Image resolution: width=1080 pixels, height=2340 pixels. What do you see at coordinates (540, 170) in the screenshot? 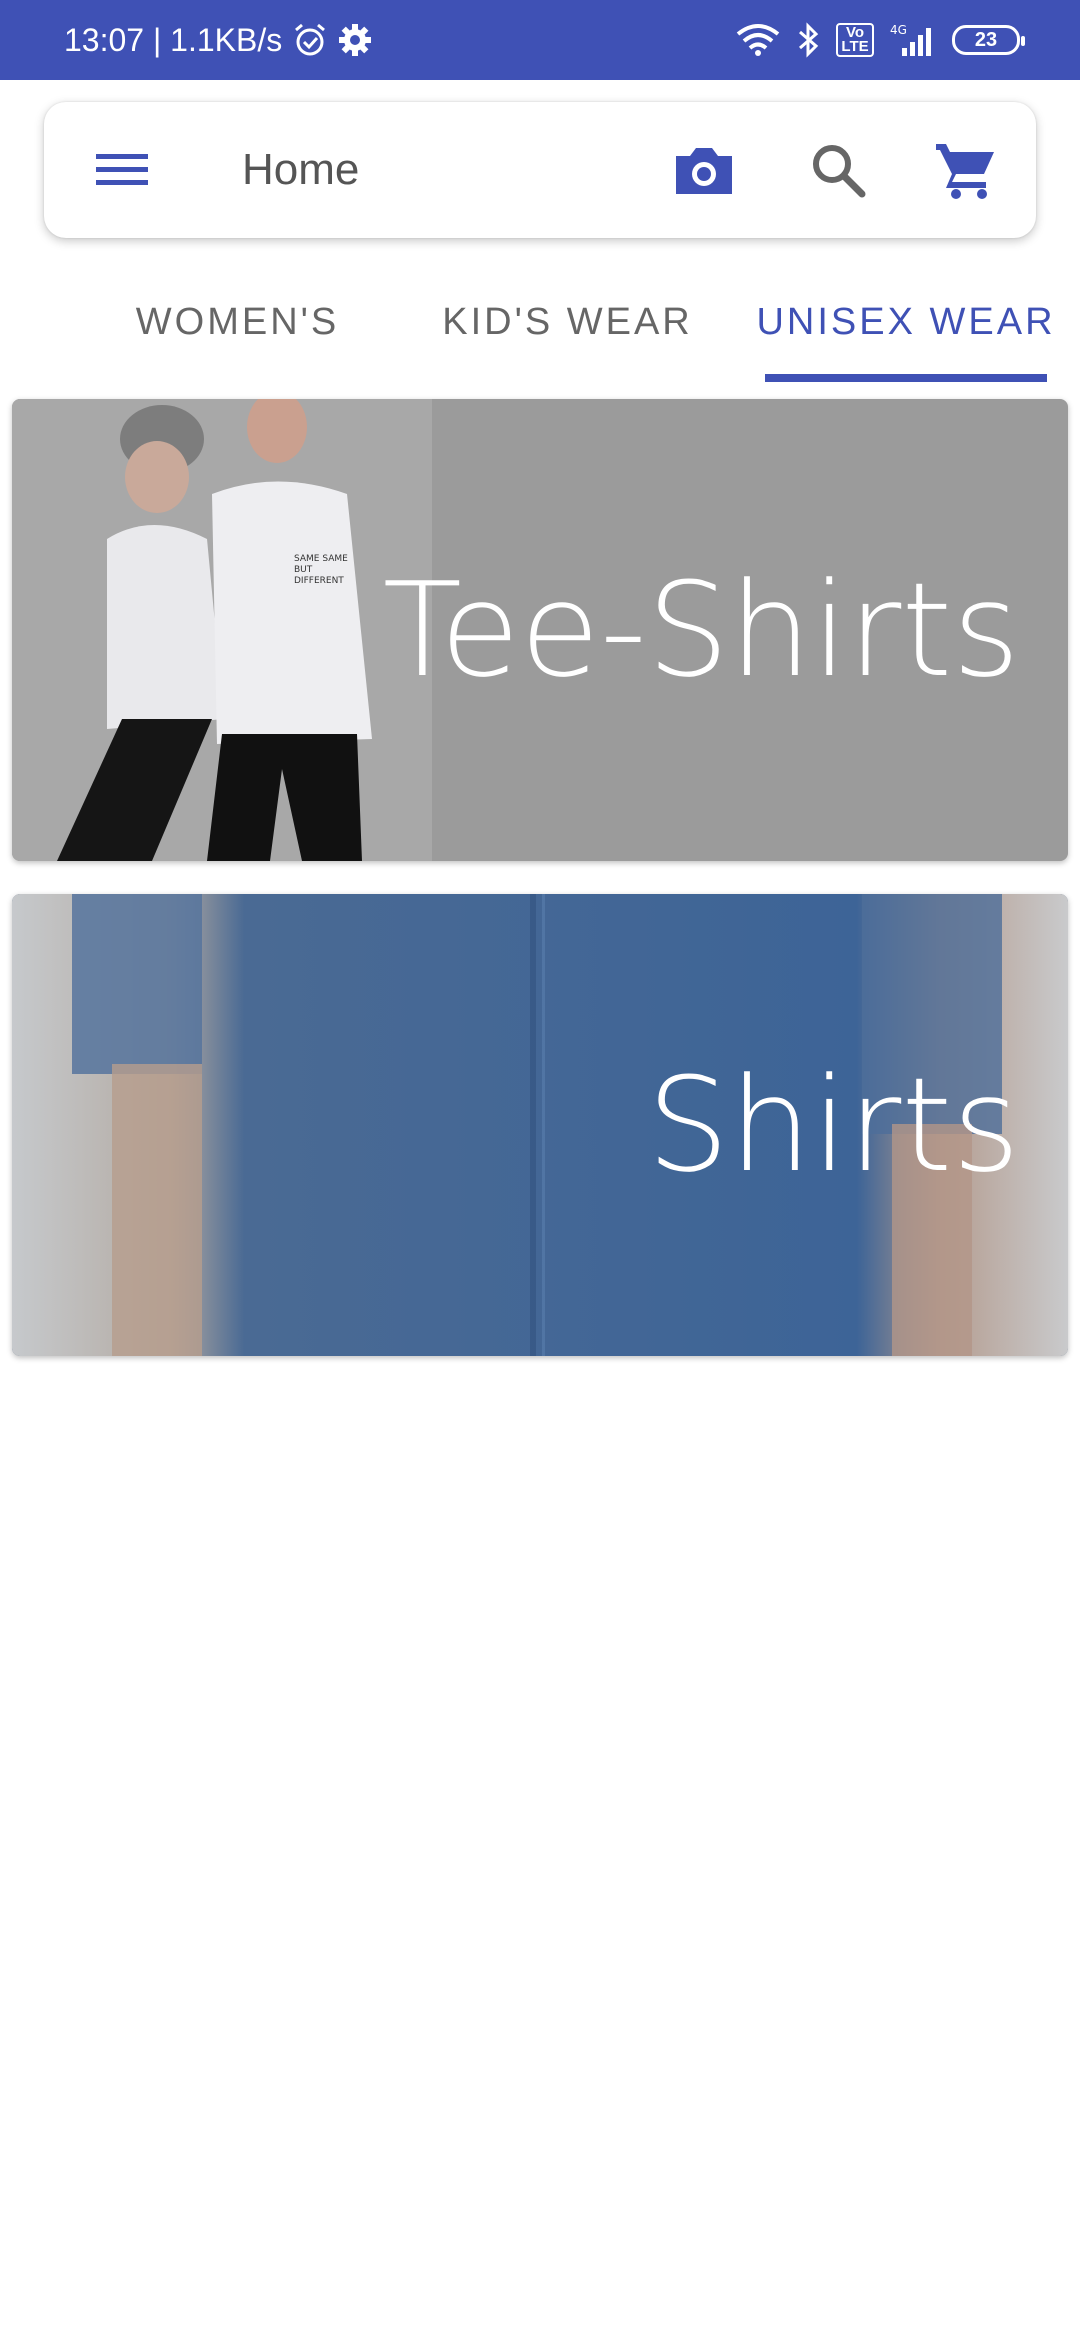
I see `app-bar: Home` at bounding box center [540, 170].